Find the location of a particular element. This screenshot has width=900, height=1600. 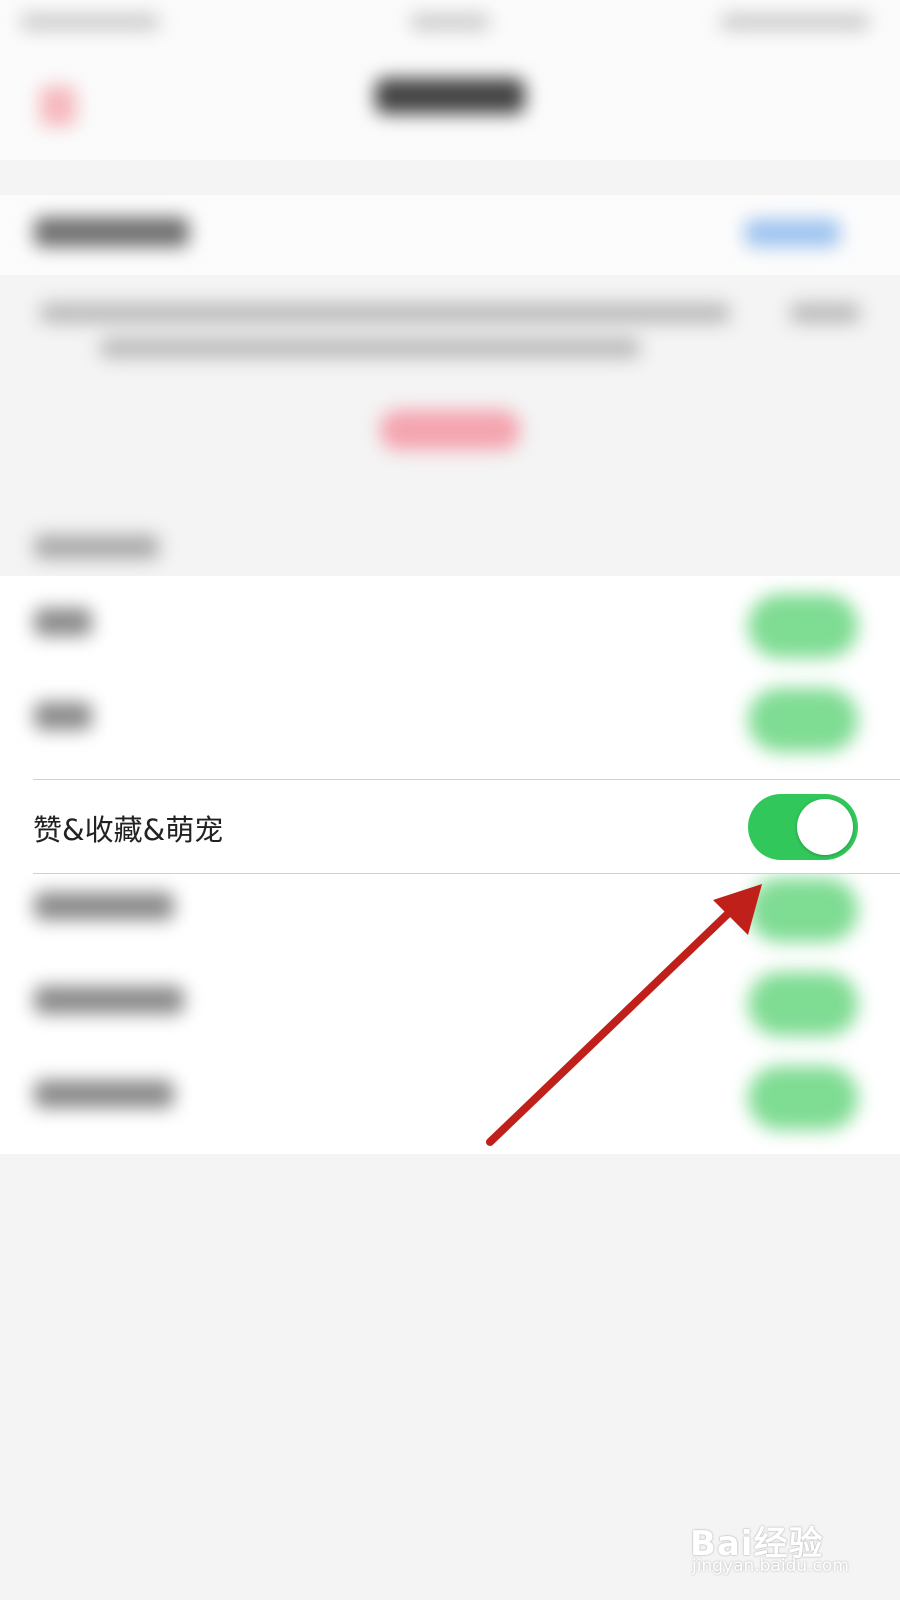

likes-favorites-pets-toggle is located at coordinates (803, 827).